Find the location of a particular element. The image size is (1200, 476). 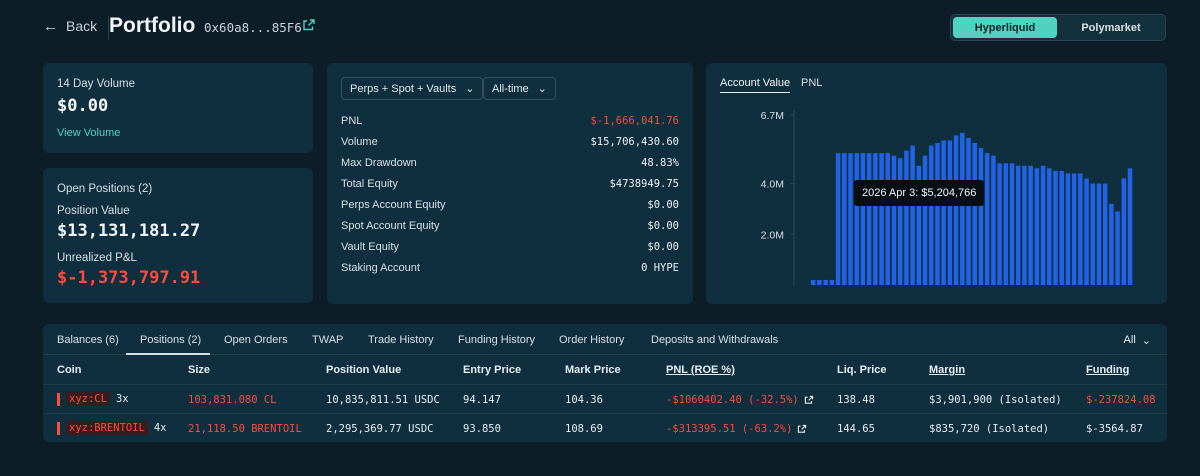

col-coin: Coin is located at coordinates (69, 370).